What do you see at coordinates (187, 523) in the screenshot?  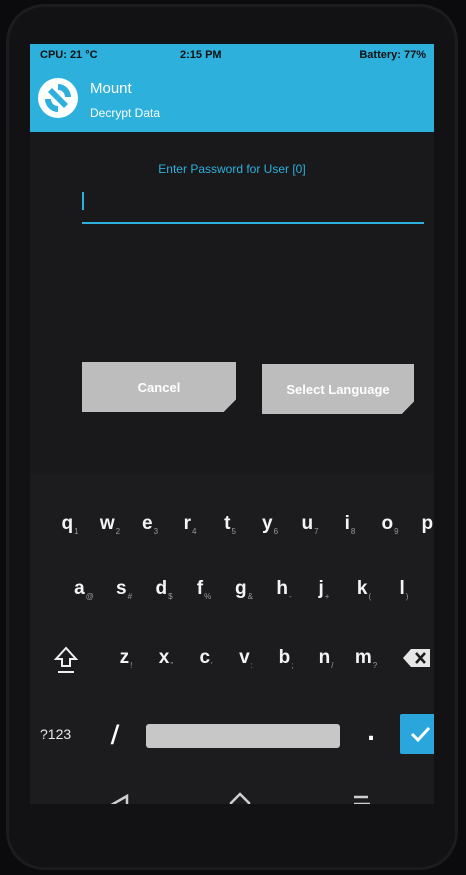 I see `key-label: r` at bounding box center [187, 523].